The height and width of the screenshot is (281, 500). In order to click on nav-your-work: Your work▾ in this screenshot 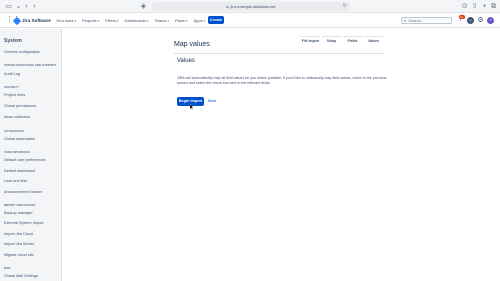, I will do `click(66, 21)`.